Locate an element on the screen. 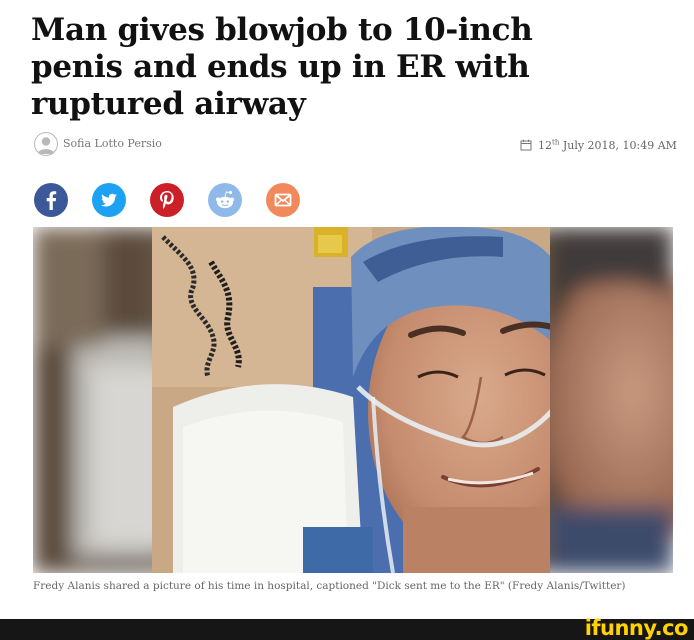 The width and height of the screenshot is (694, 640). twitter-icon is located at coordinates (109, 200).